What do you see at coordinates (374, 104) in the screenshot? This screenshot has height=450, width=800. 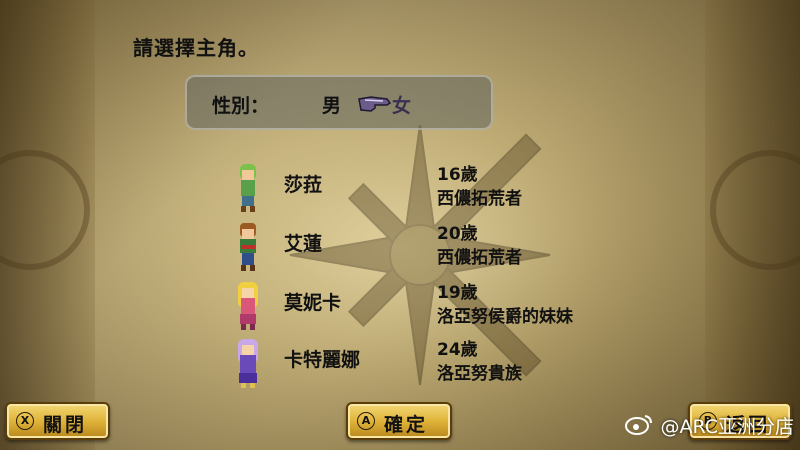 I see `pointing-hand-icon` at bounding box center [374, 104].